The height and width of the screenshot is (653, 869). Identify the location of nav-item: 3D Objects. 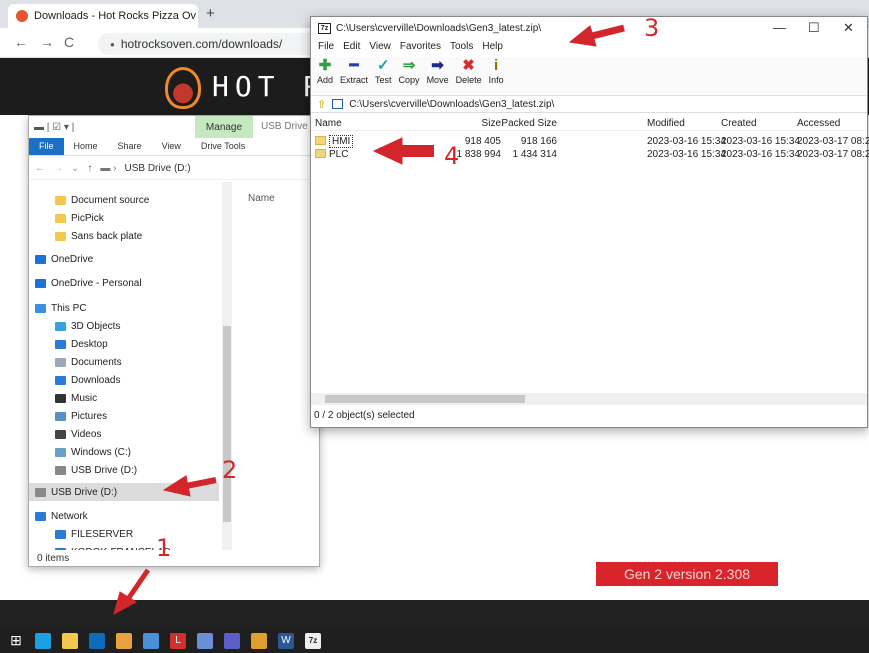
(87, 326).